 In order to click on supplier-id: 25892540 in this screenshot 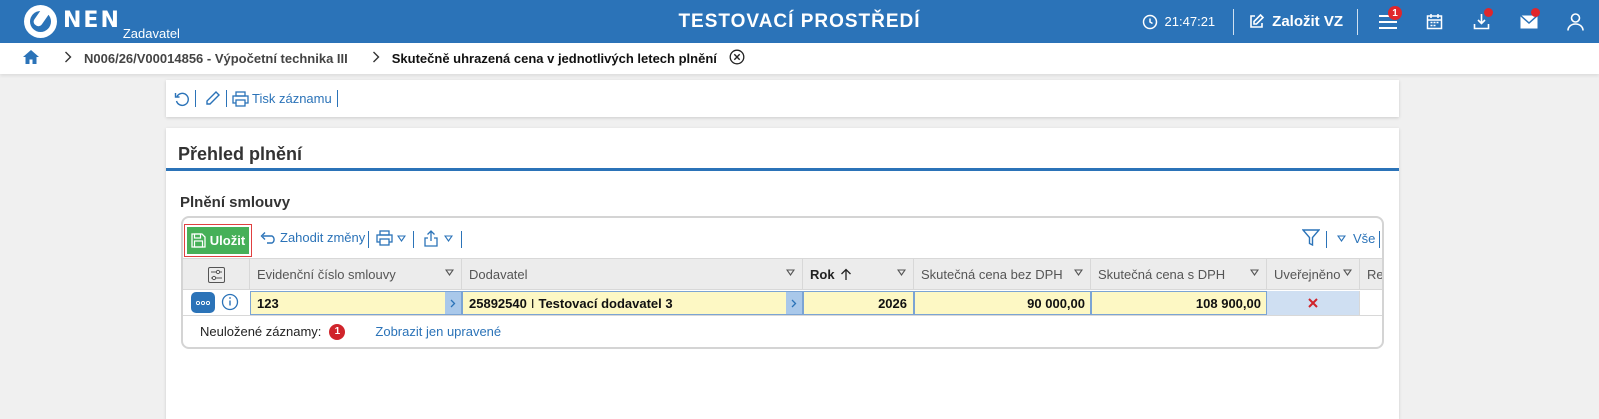, I will do `click(498, 303)`.